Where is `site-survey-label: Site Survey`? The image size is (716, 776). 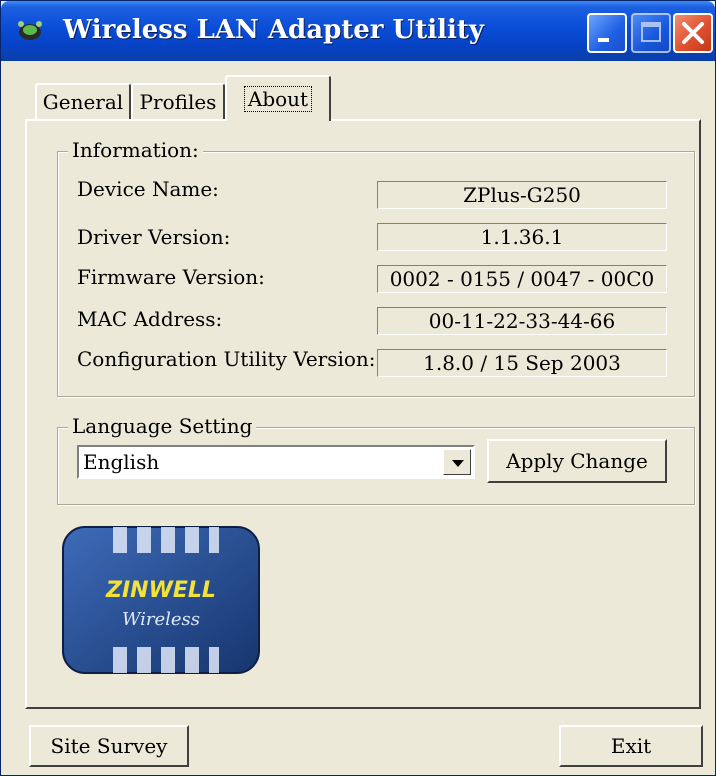 site-survey-label: Site Survey is located at coordinates (109, 746).